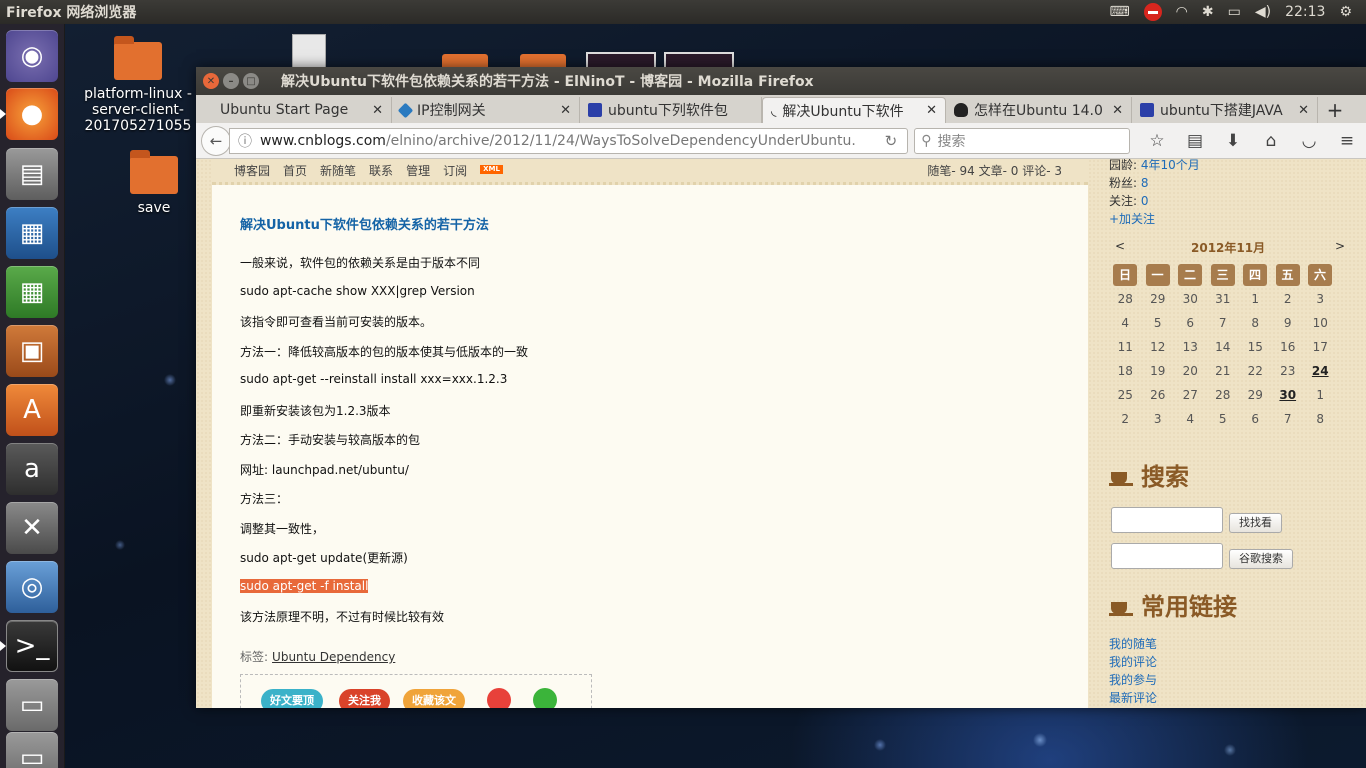 Image resolution: width=1366 pixels, height=768 pixels. What do you see at coordinates (231, 81) in the screenshot?
I see `minimize-window-button: –` at bounding box center [231, 81].